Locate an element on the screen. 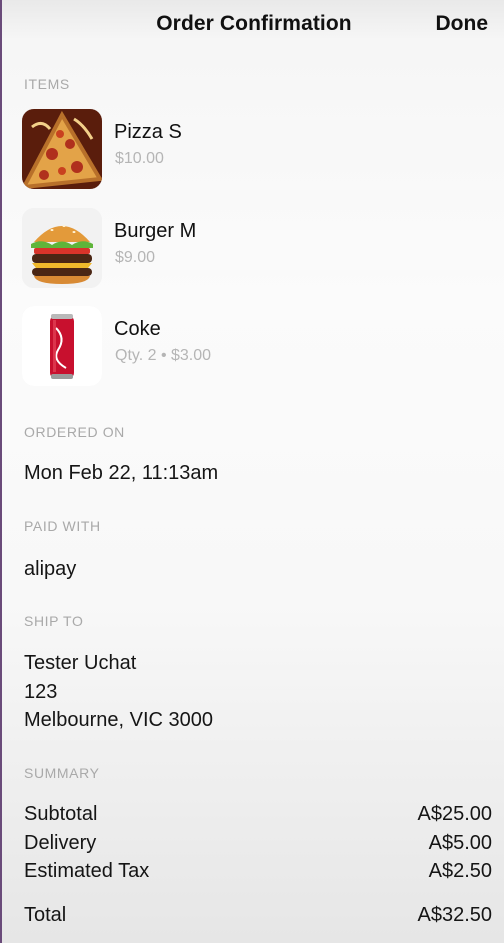 Image resolution: width=504 pixels, height=943 pixels. item-price: $9.00 is located at coordinates (135, 257).